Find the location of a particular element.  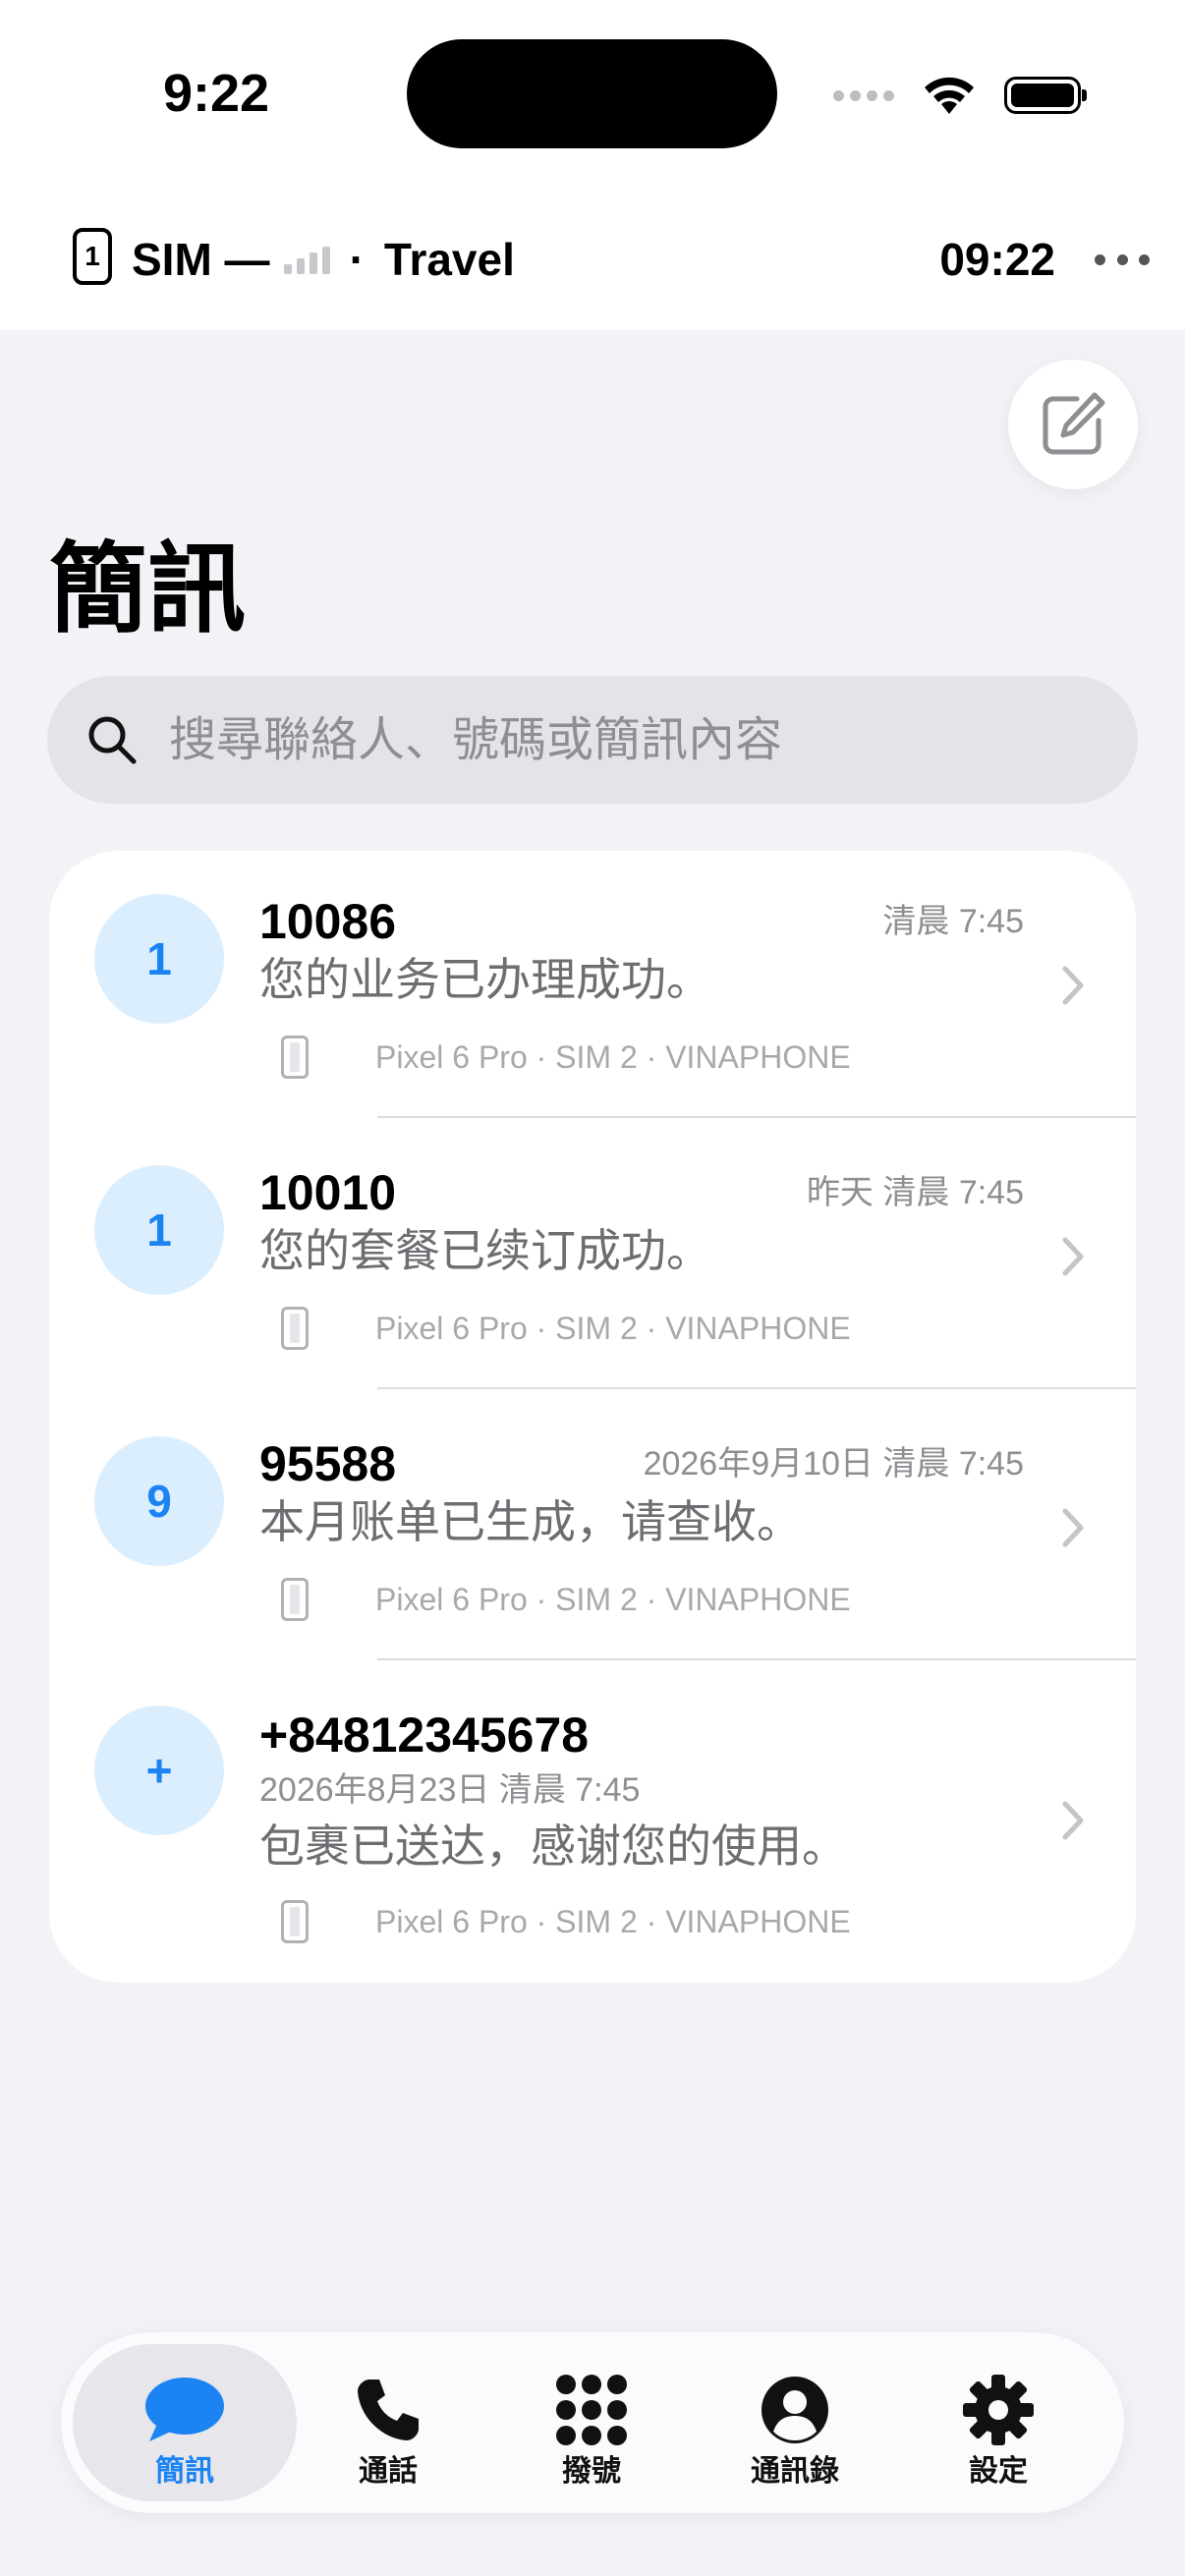

tab-calls: 通話 is located at coordinates (388, 2422).